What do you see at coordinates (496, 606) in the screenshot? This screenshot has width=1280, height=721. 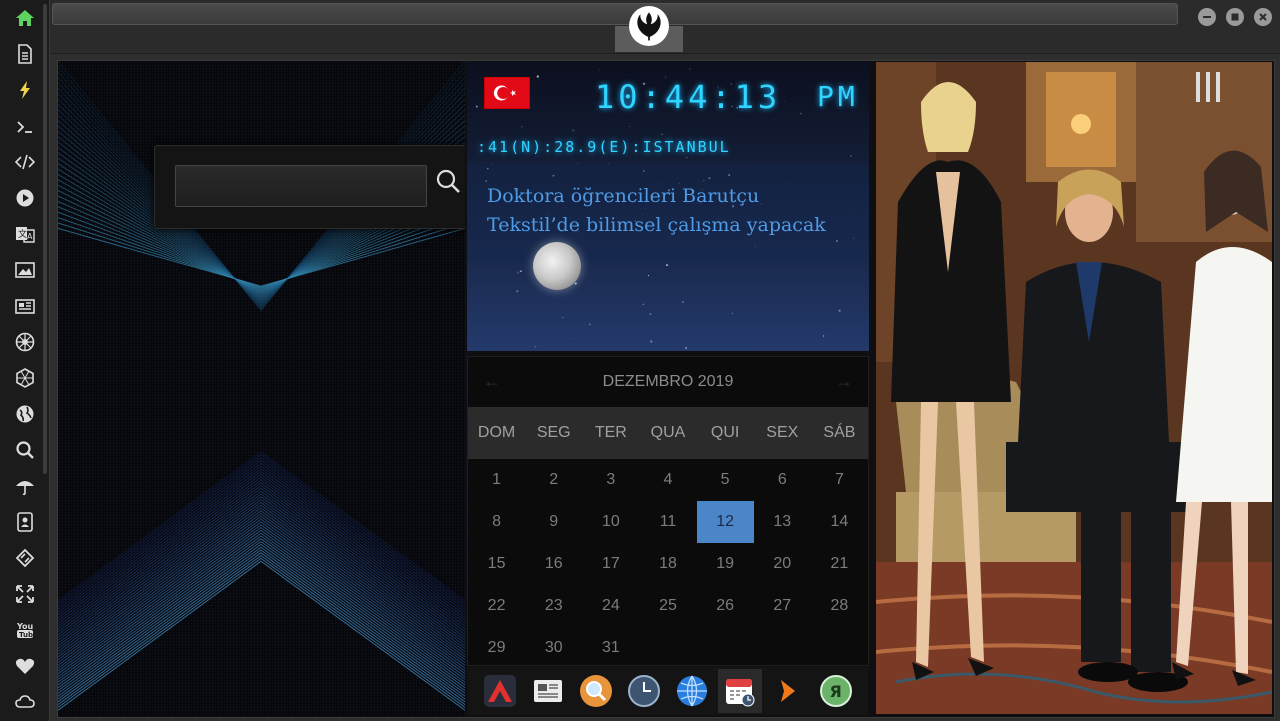 I see `calendar-day: 22` at bounding box center [496, 606].